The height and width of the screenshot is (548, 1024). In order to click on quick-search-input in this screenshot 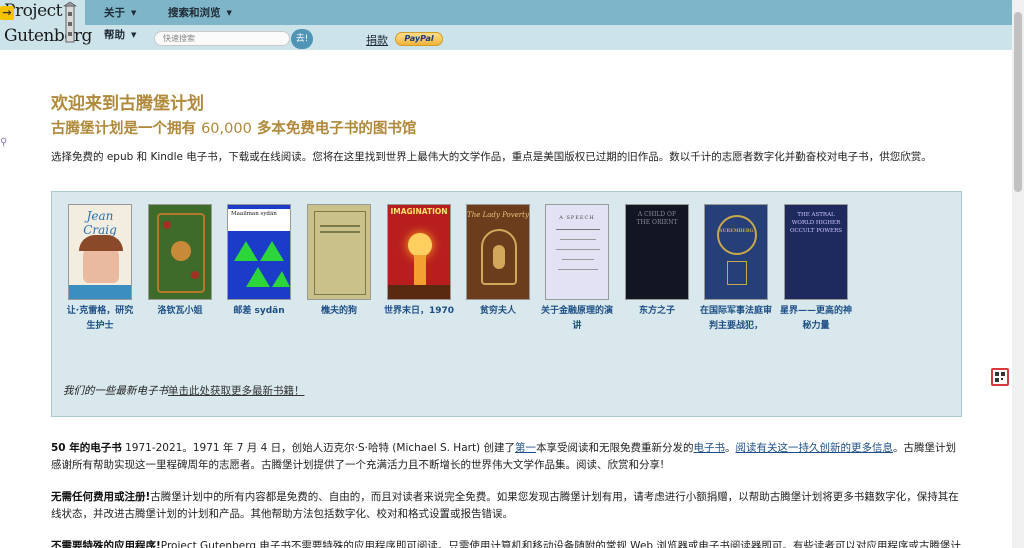, I will do `click(222, 38)`.